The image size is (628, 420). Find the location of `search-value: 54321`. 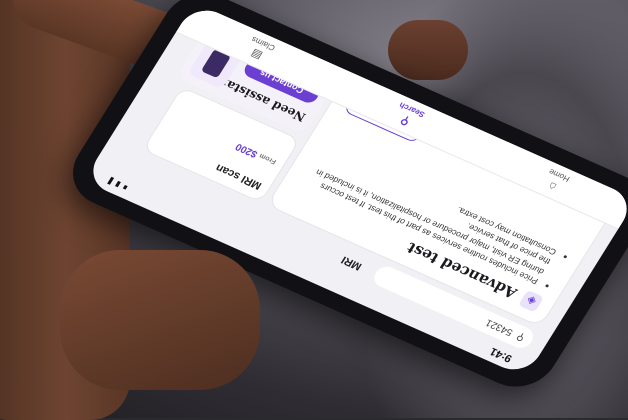

search-value: 54321 is located at coordinates (499, 327).